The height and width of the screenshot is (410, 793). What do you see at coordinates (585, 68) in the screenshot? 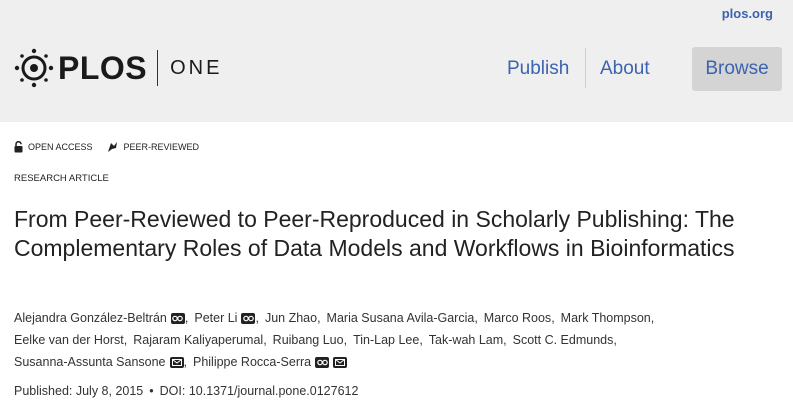
I see `nav-divider` at bounding box center [585, 68].